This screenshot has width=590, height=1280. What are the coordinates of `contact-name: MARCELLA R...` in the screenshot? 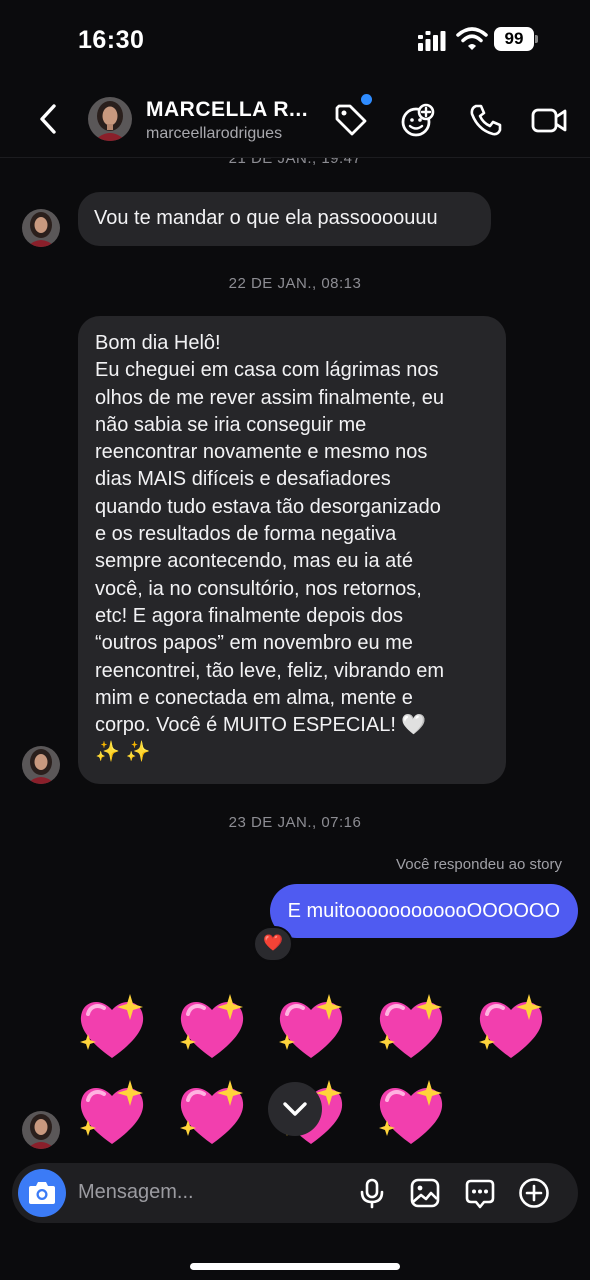 It's located at (227, 110).